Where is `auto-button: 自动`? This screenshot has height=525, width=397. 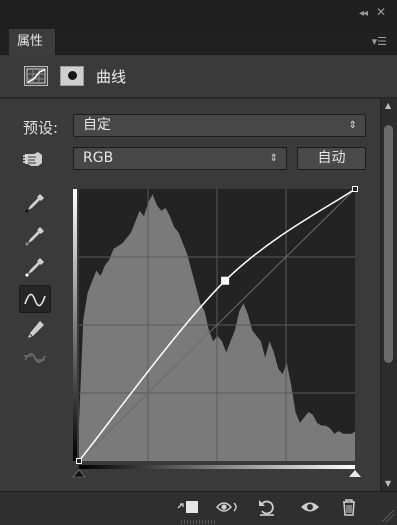 auto-button: 自动 is located at coordinates (331, 158).